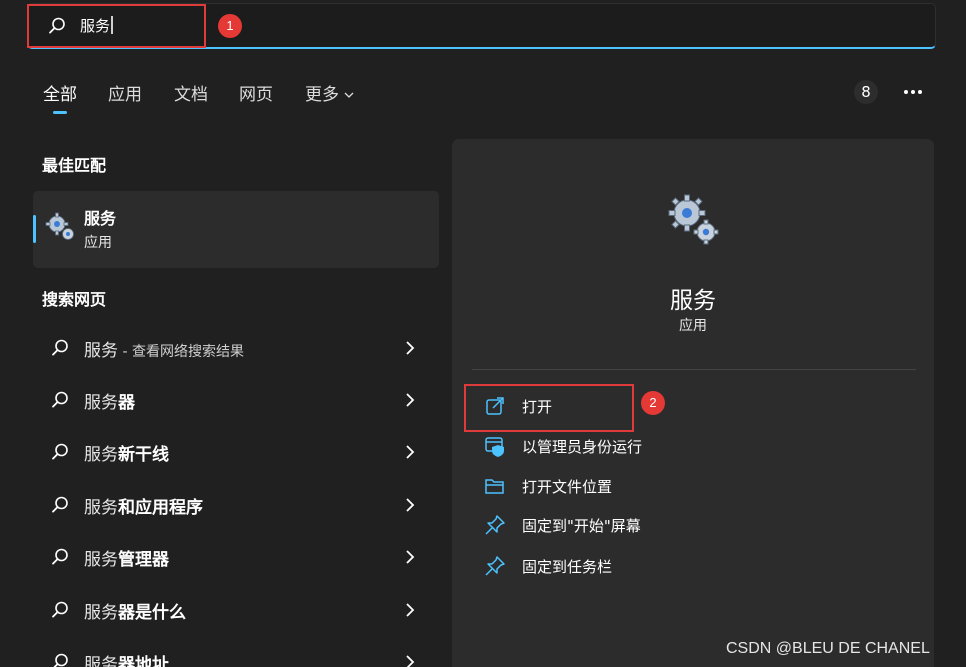 The image size is (966, 667). What do you see at coordinates (34, 229) in the screenshot?
I see `selection-indicator` at bounding box center [34, 229].